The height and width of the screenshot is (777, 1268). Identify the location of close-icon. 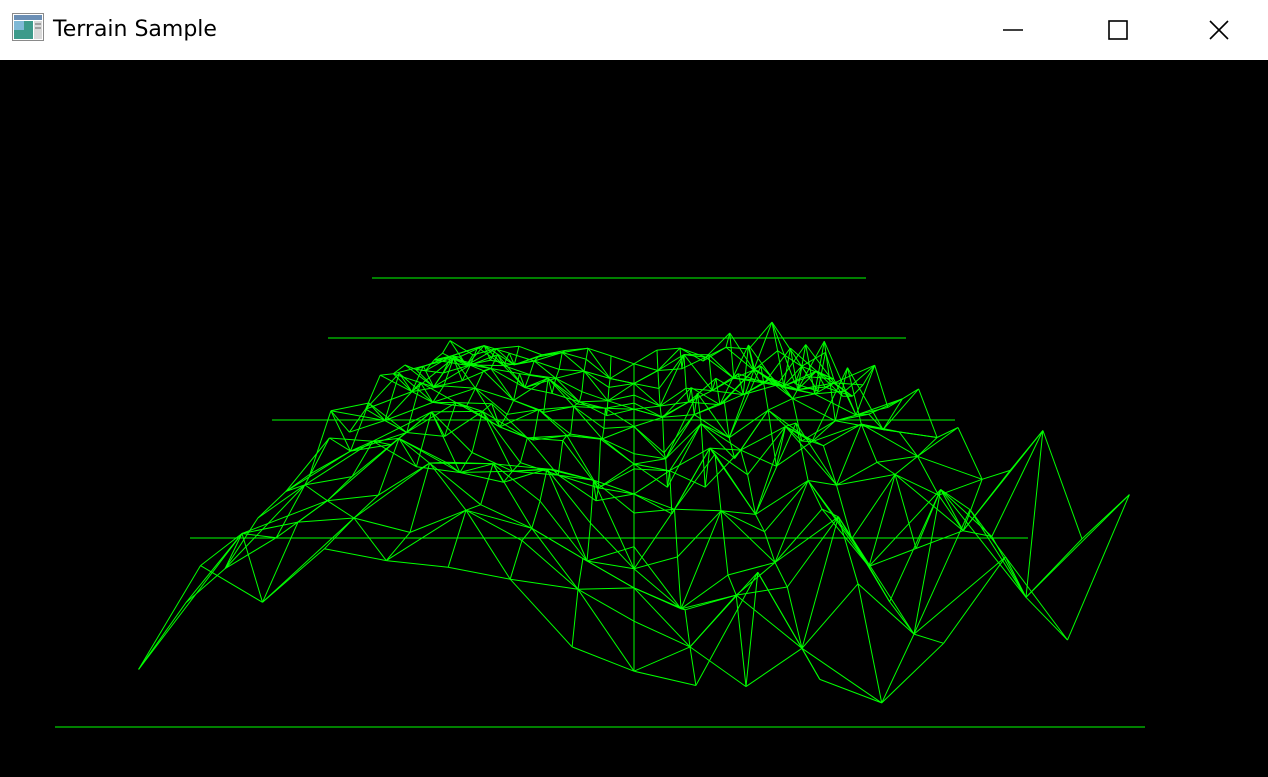
(1219, 30).